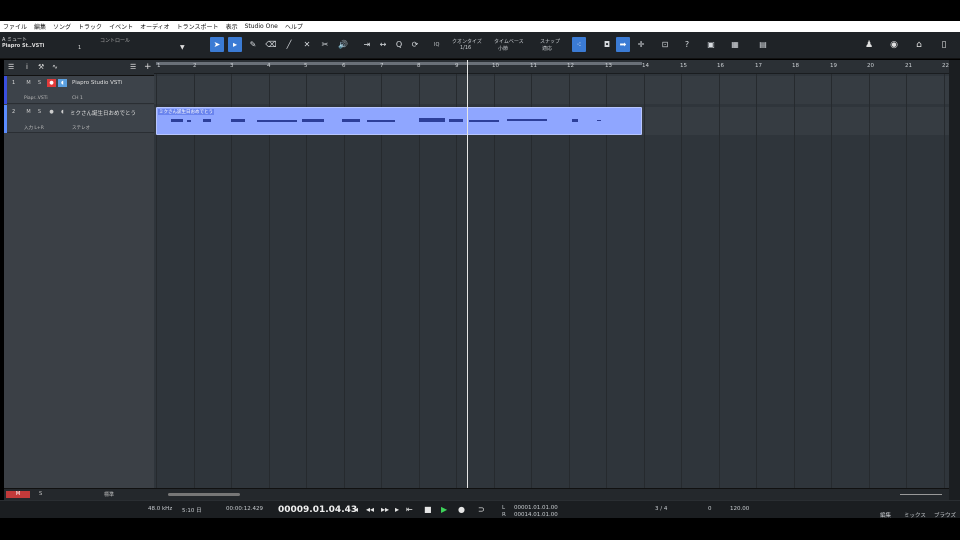 The width and height of the screenshot is (960, 540). I want to click on track-name: ミクさん誕生日おめでとう, so click(103, 113).